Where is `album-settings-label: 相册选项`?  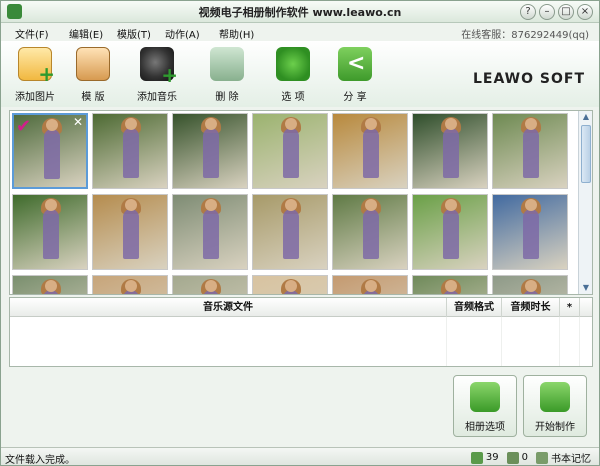
album-settings-label: 相册选项 is located at coordinates (485, 427).